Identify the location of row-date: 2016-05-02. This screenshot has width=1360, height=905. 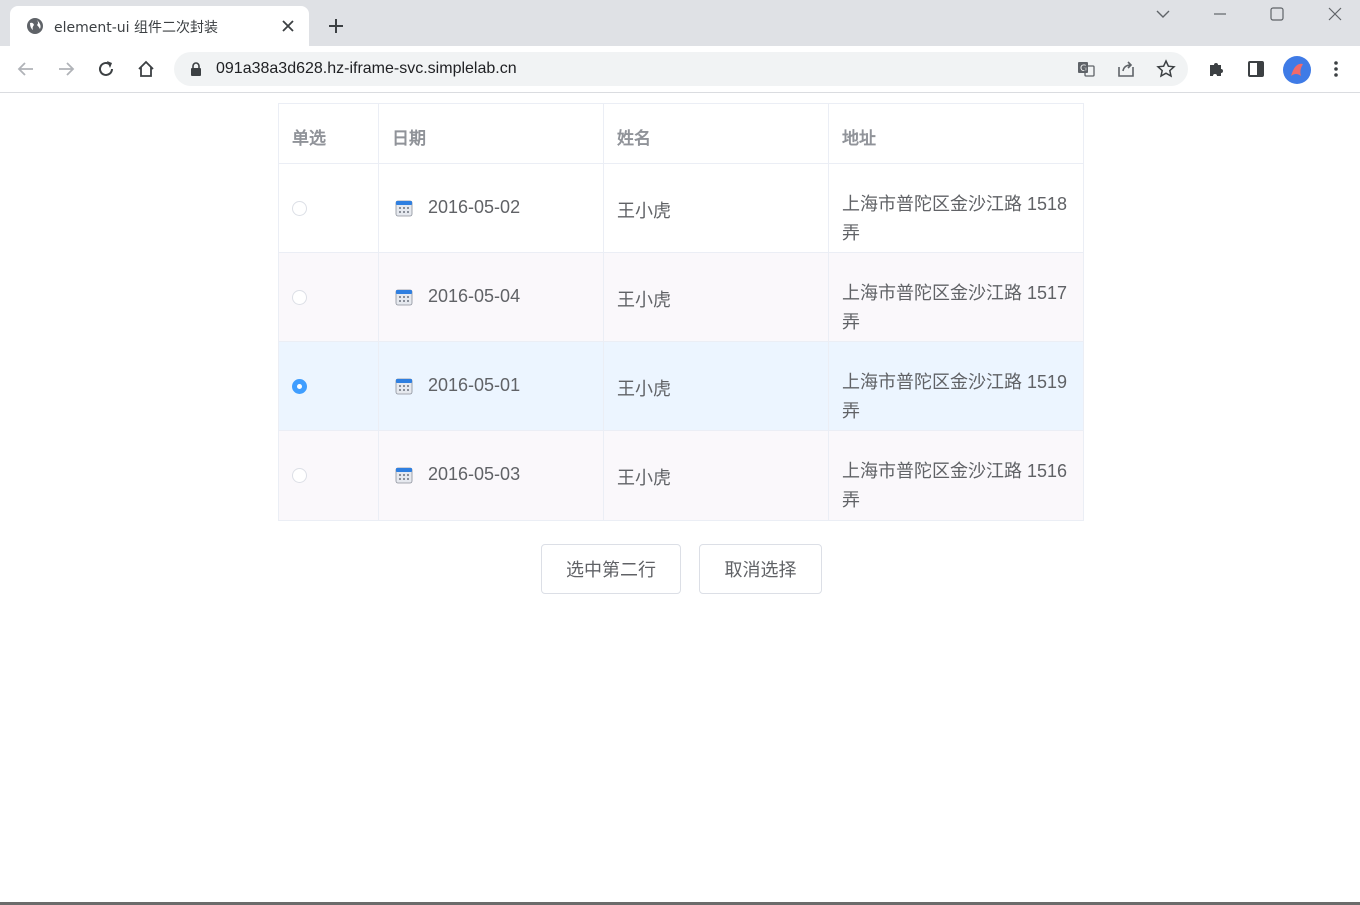
(474, 207).